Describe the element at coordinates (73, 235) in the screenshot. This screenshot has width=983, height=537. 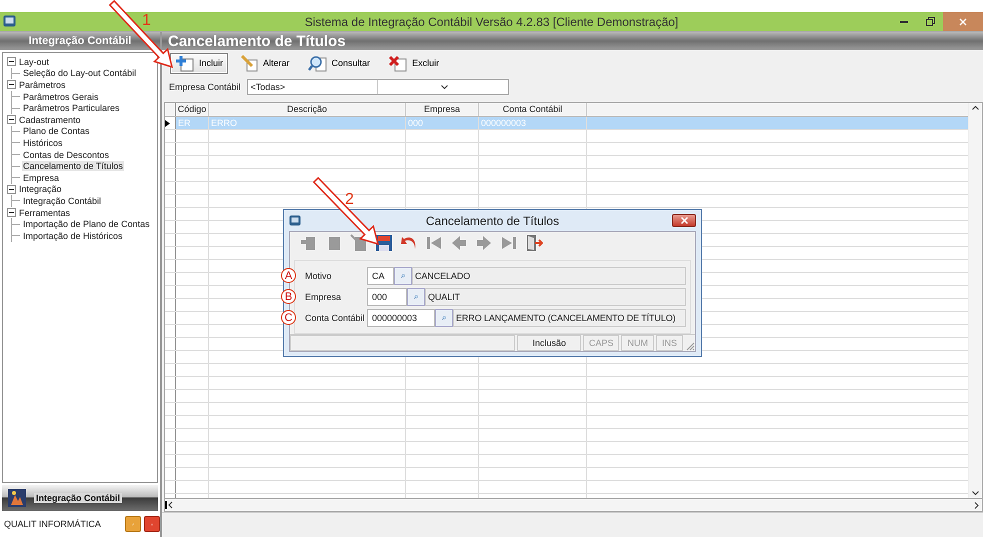
I see `tree-item: Importação de Históricos` at that location.